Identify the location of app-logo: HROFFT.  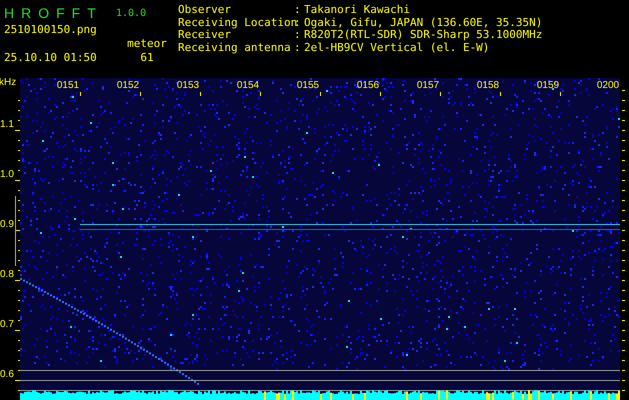
(54, 13).